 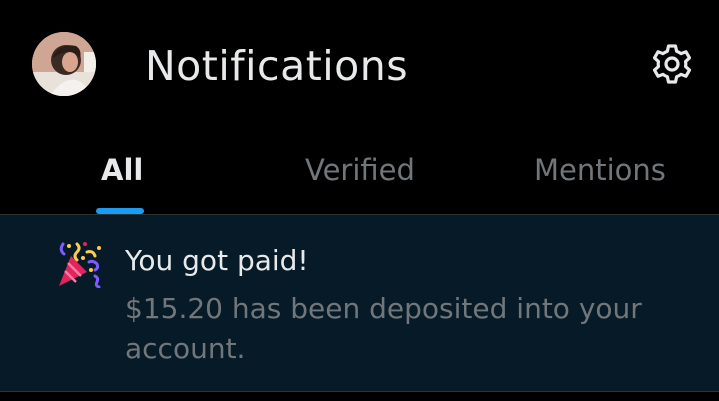 I want to click on tab-mentions: Mentions, so click(x=599, y=174).